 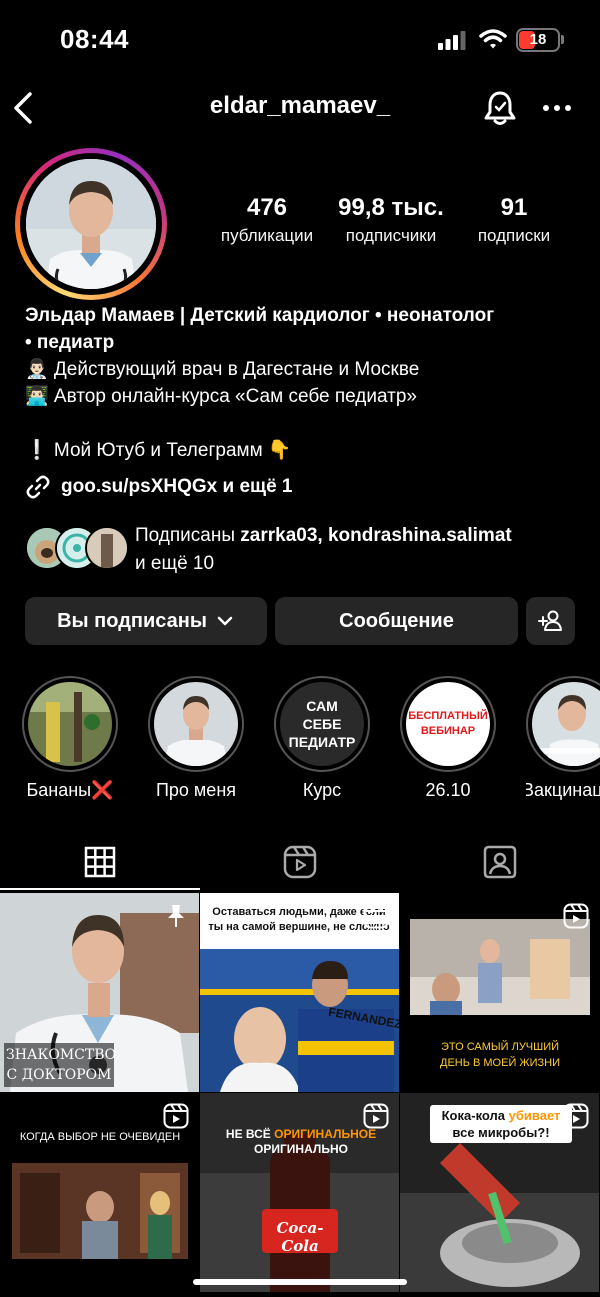 I want to click on profile-content-tabs, so click(x=300, y=862).